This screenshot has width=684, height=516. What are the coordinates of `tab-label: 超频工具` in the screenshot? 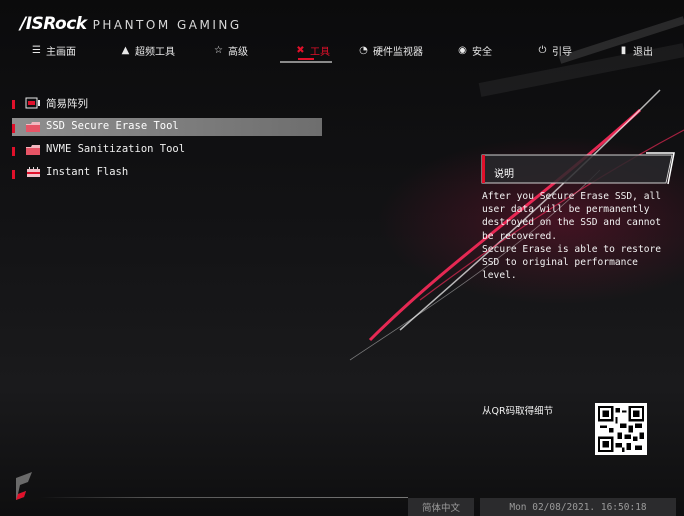 It's located at (155, 52).